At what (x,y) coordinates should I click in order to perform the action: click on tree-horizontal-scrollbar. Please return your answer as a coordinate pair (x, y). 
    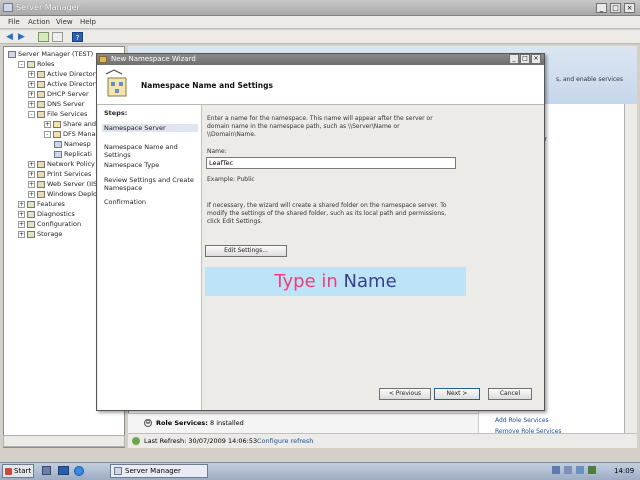
    Looking at the image, I should click on (64, 441).